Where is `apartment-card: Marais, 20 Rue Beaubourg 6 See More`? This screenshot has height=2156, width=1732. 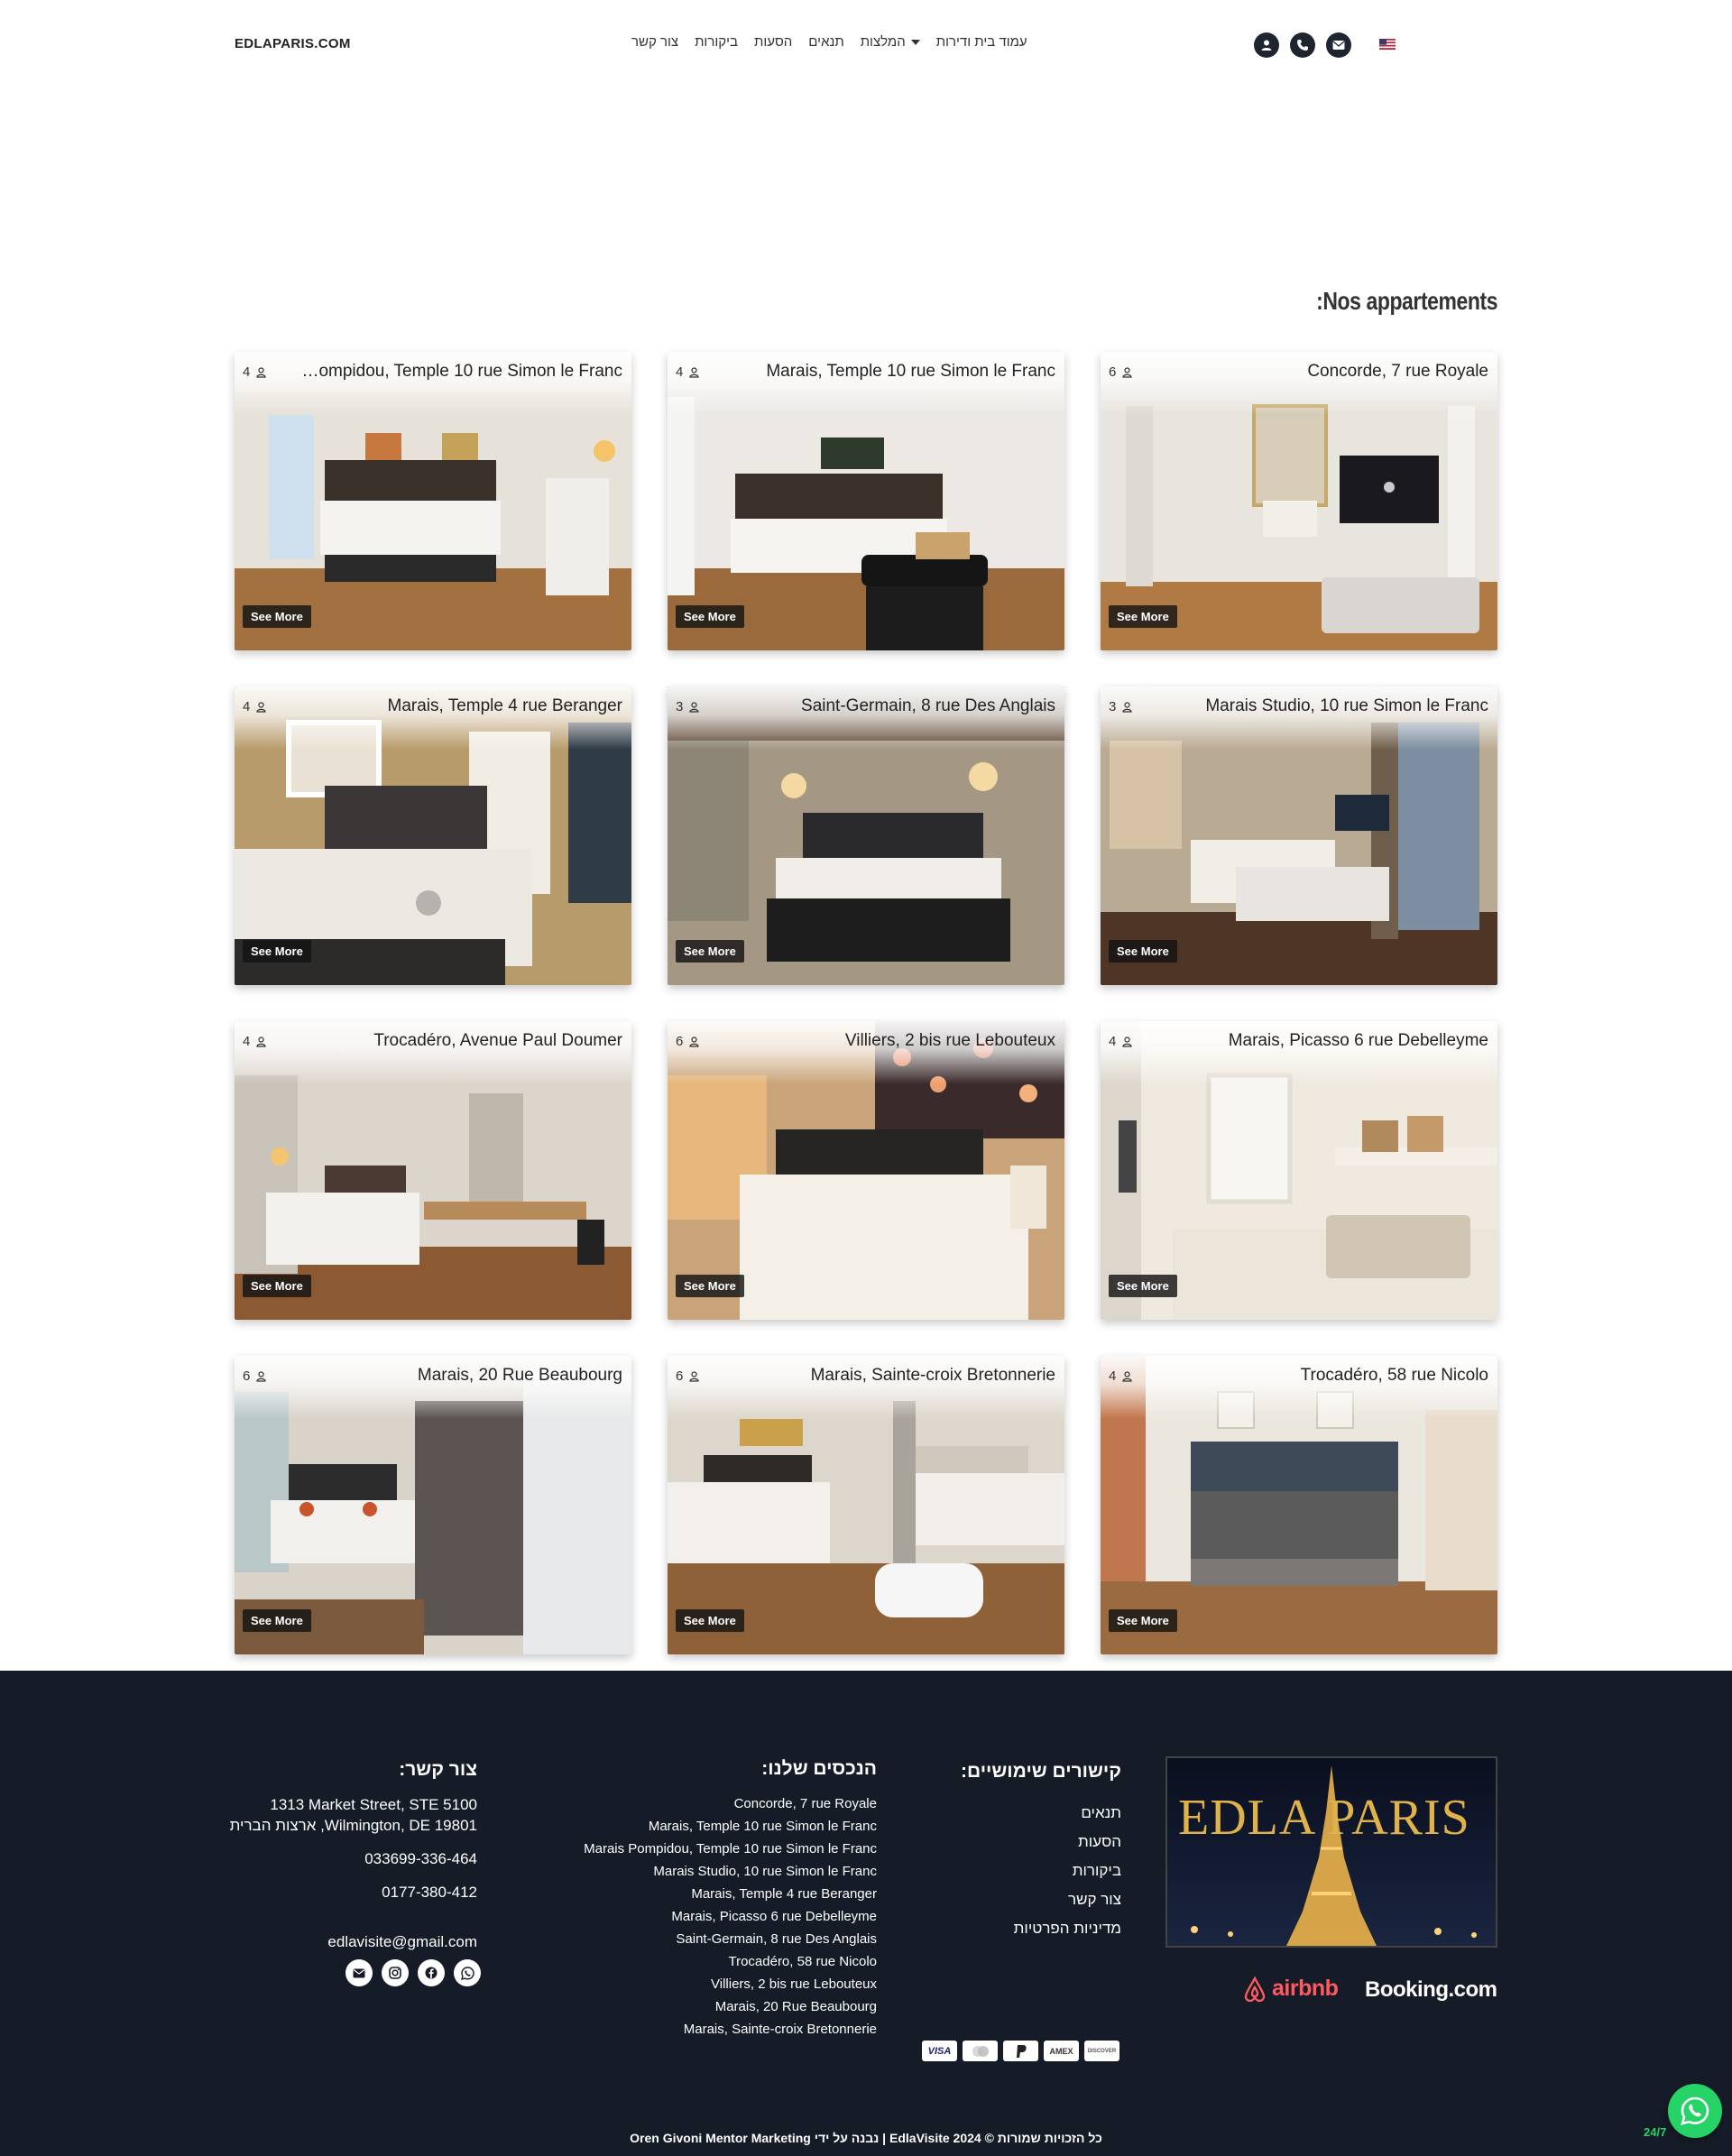 apartment-card: Marais, 20 Rue Beaubourg 6 See More is located at coordinates (433, 1505).